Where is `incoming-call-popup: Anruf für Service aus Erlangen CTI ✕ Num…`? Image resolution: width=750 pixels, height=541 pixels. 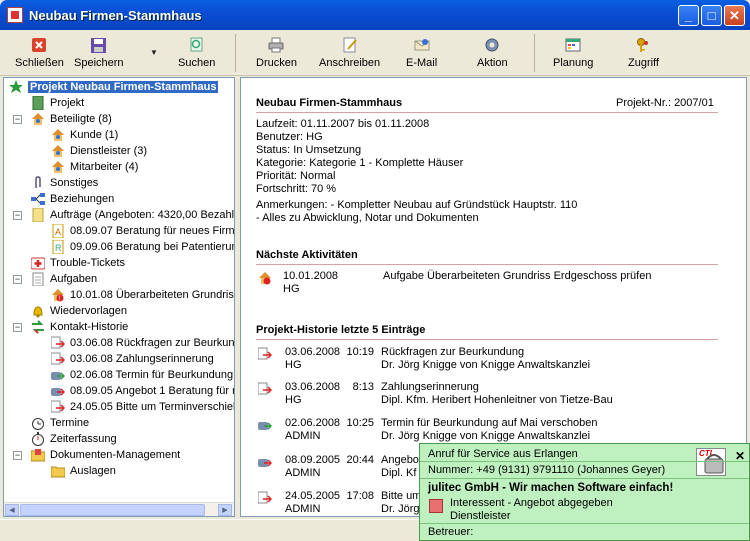
incoming-call-popup: Anruf für Service aus Erlangen CTI ✕ Num… is located at coordinates (584, 492).